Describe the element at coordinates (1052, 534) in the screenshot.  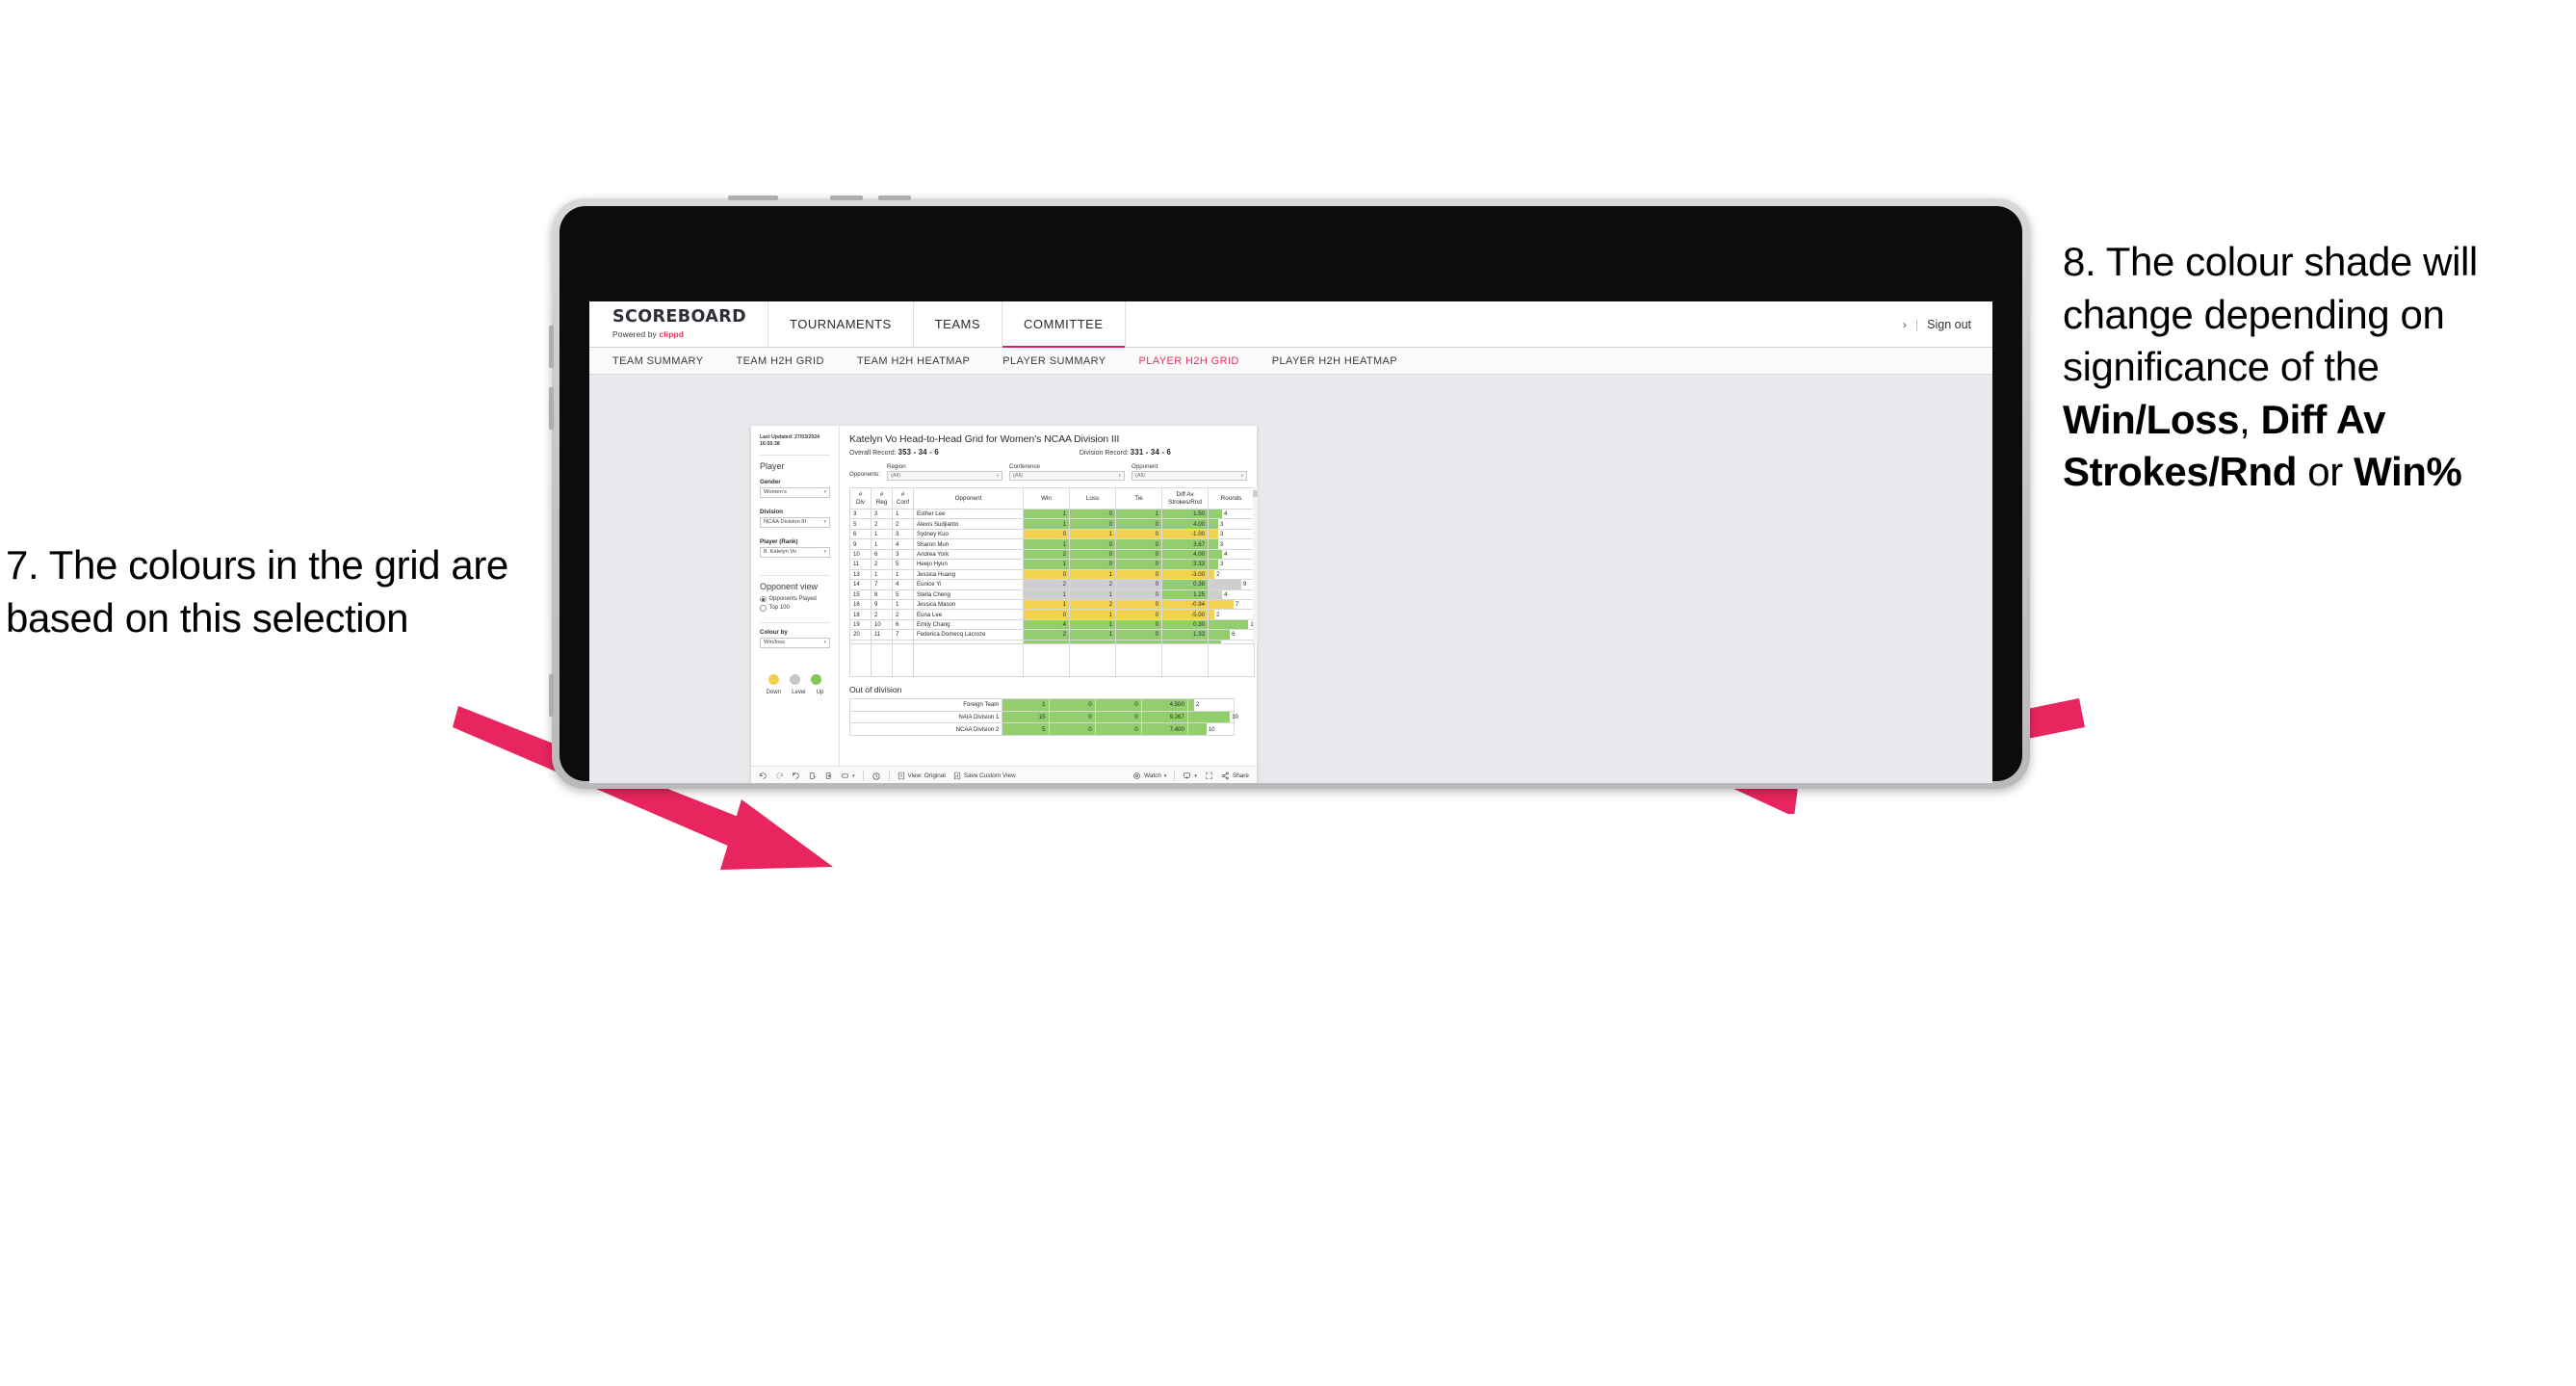
I see `table-row: 6 1 3 Sydney Kuo 0 1 0 -1.00 3` at that location.